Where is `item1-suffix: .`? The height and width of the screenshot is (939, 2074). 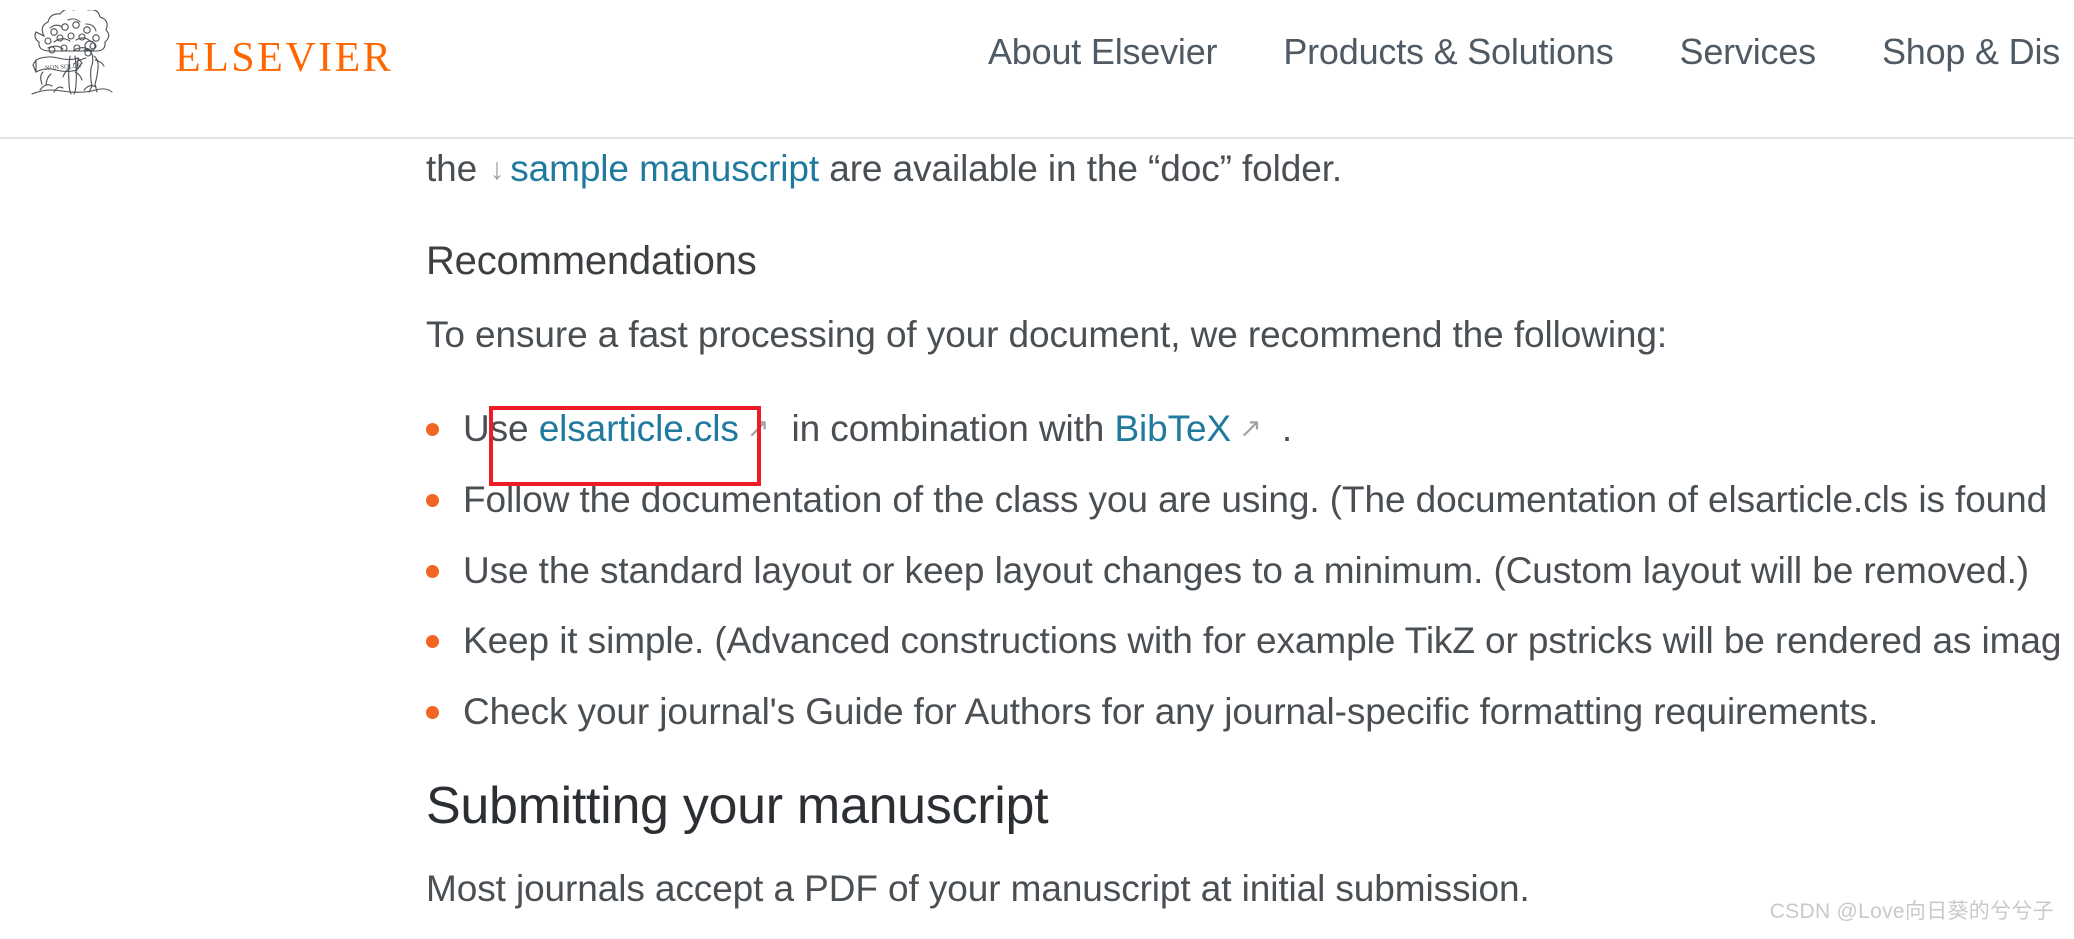
item1-suffix: . is located at coordinates (1287, 429).